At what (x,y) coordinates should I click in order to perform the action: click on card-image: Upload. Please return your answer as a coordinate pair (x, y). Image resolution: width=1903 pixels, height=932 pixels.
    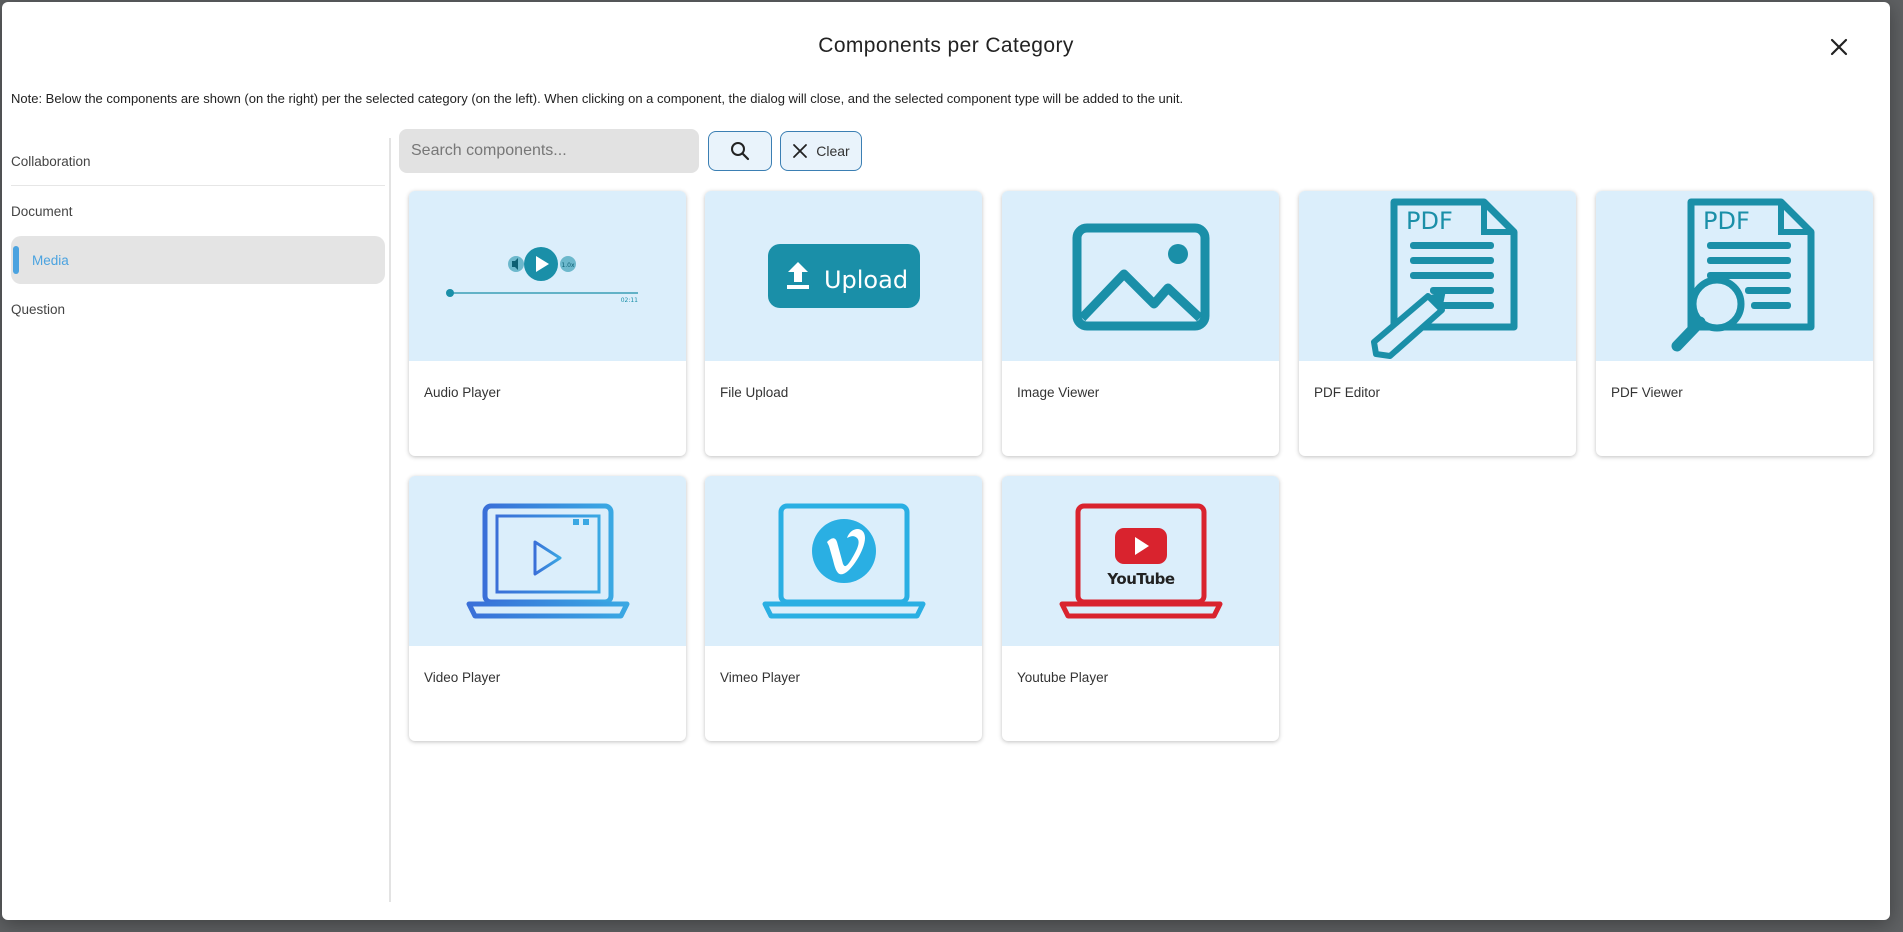
    Looking at the image, I should click on (843, 276).